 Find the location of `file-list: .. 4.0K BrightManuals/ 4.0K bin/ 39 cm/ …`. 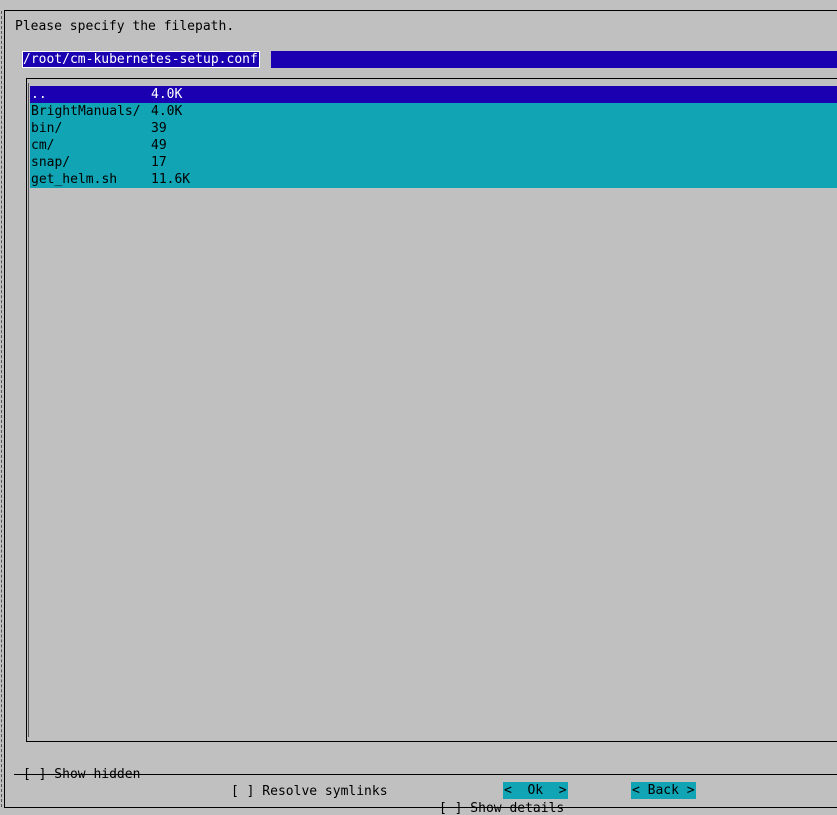

file-list: .. 4.0K BrightManuals/ 4.0K bin/ 39 cm/ … is located at coordinates (433, 137).